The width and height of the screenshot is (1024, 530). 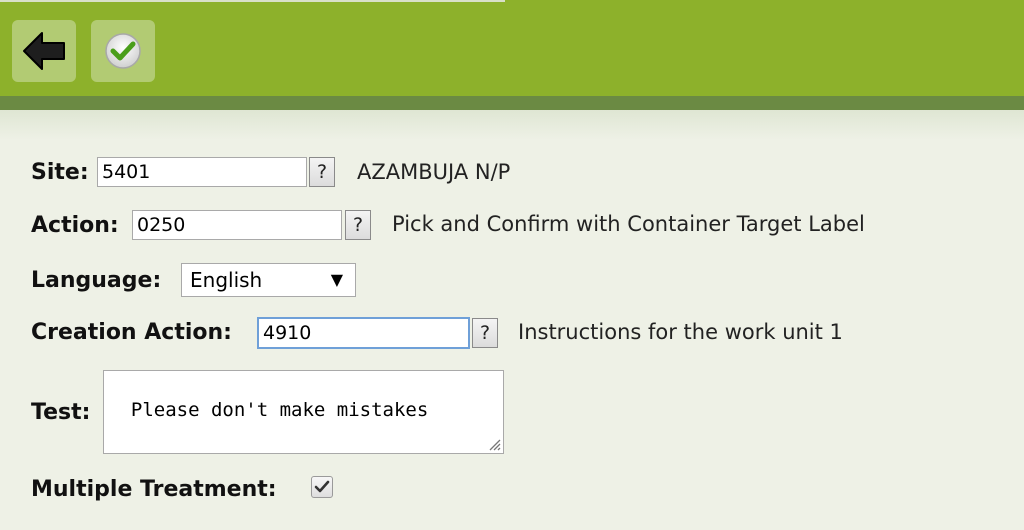 I want to click on header-fade, so click(x=512, y=125).